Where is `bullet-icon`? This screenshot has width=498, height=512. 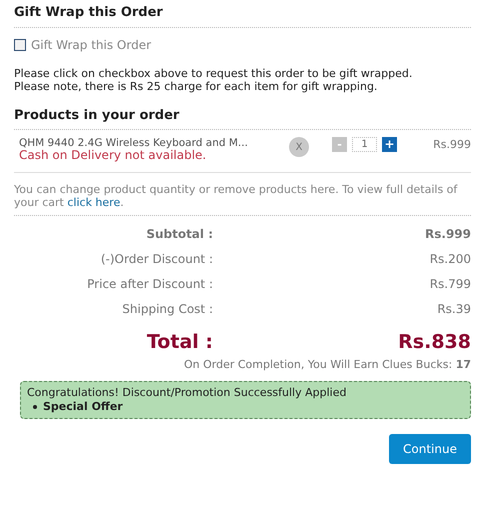 bullet-icon is located at coordinates (35, 407).